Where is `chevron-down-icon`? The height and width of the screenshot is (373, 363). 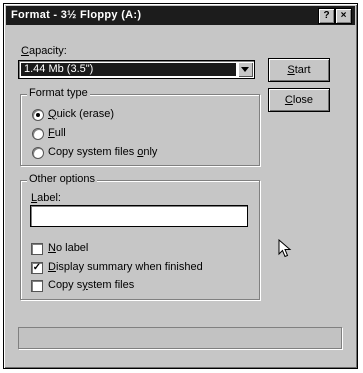 chevron-down-icon is located at coordinates (245, 69).